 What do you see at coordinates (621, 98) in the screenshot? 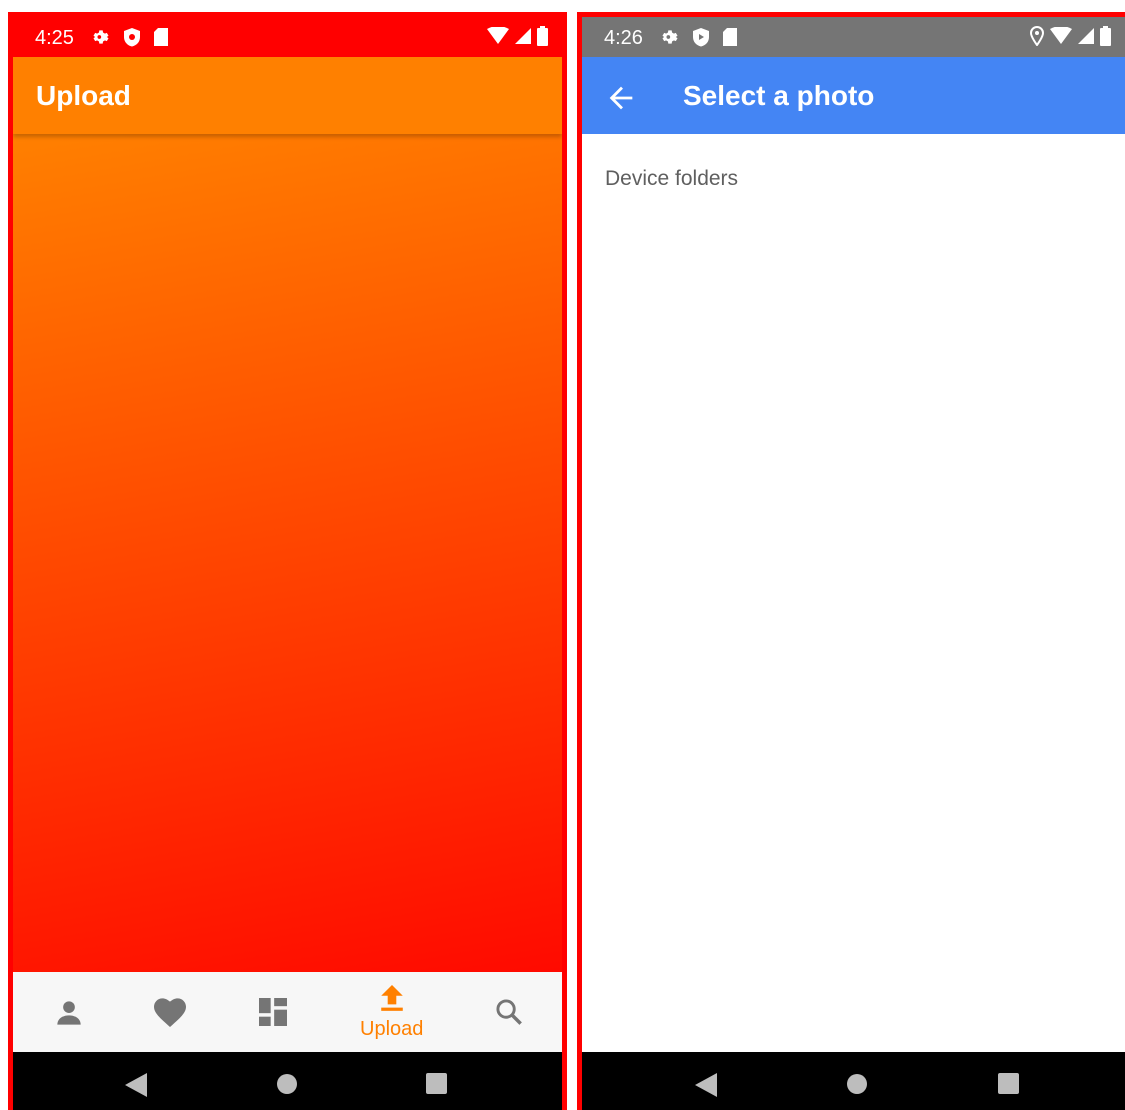
I see `arrow-back-icon` at bounding box center [621, 98].